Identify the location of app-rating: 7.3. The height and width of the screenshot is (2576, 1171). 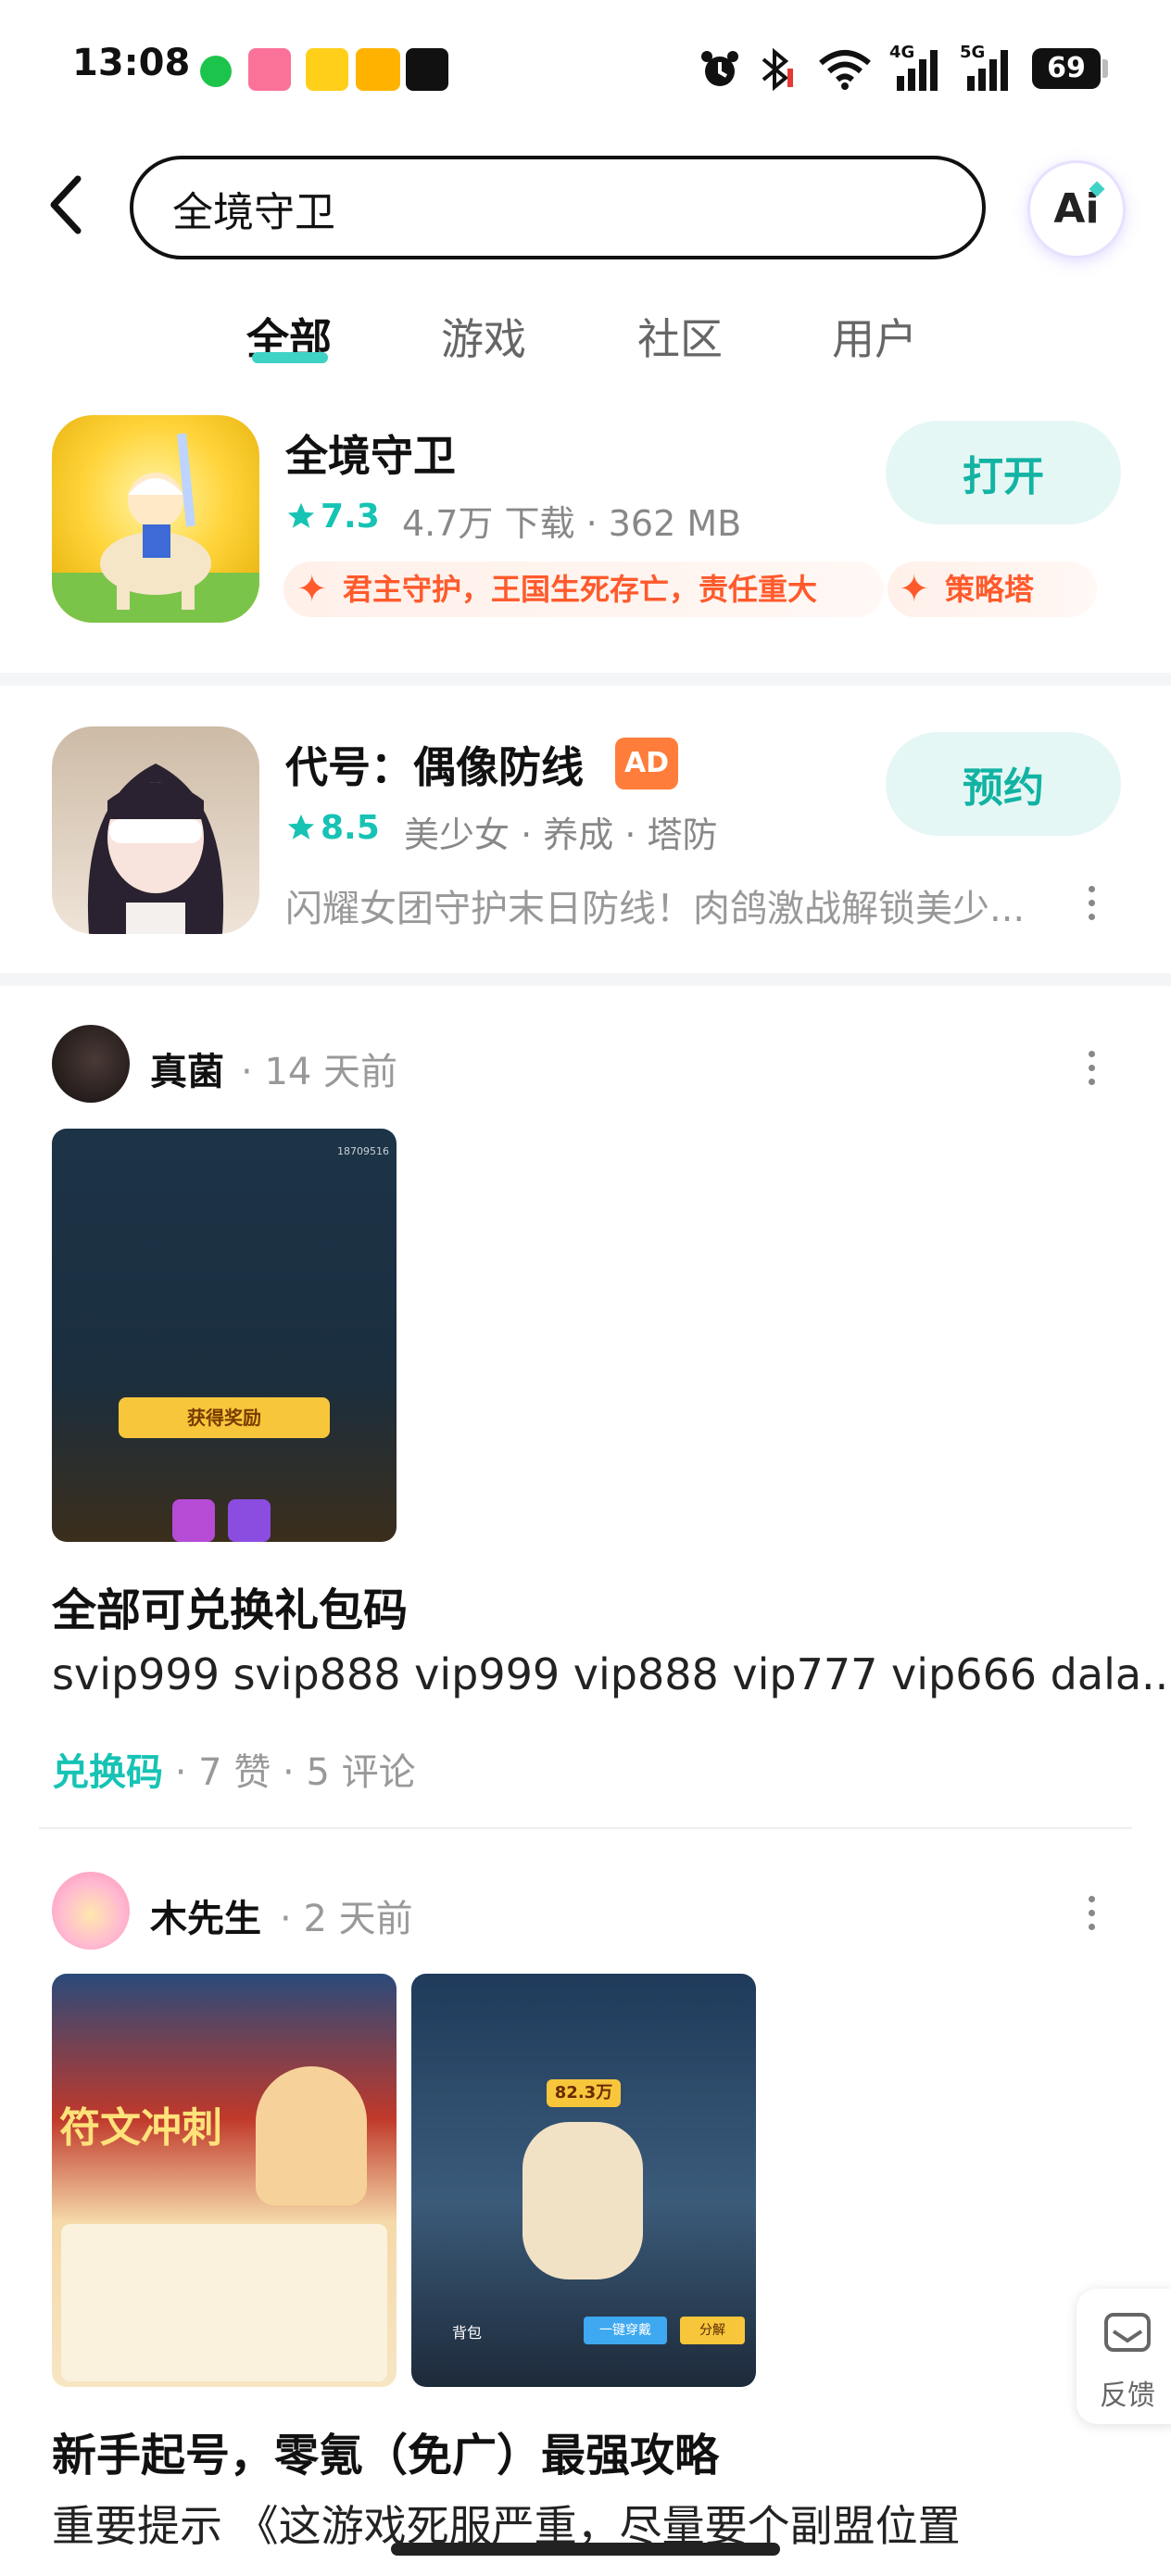
(351, 517).